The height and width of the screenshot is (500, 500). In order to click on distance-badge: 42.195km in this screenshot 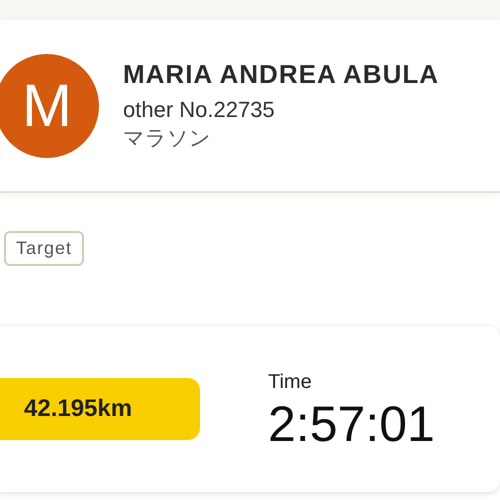, I will do `click(100, 409)`.